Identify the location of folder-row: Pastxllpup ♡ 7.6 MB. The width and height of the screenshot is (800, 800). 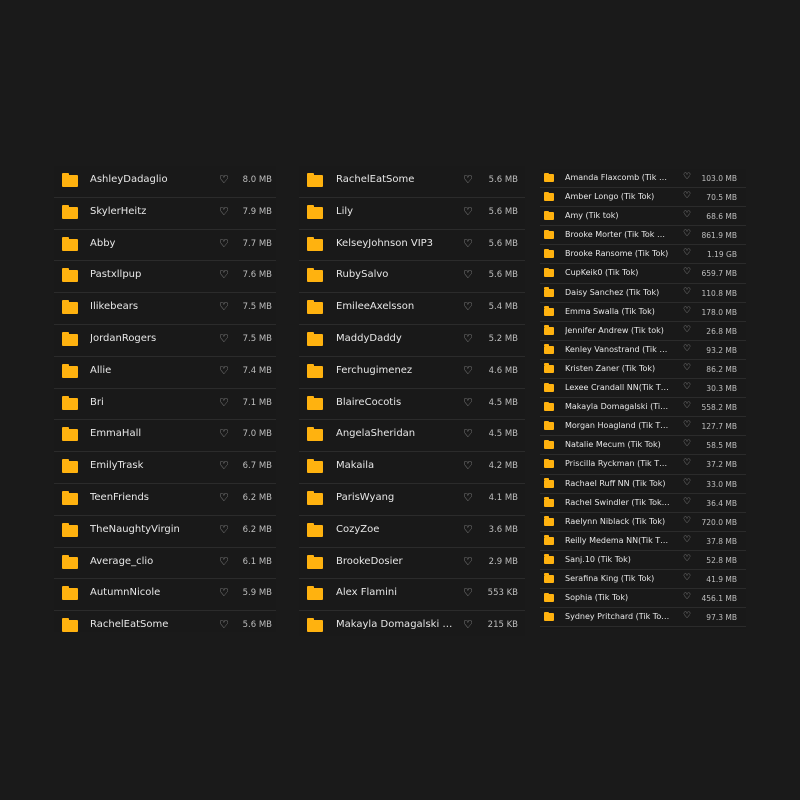
(165, 277).